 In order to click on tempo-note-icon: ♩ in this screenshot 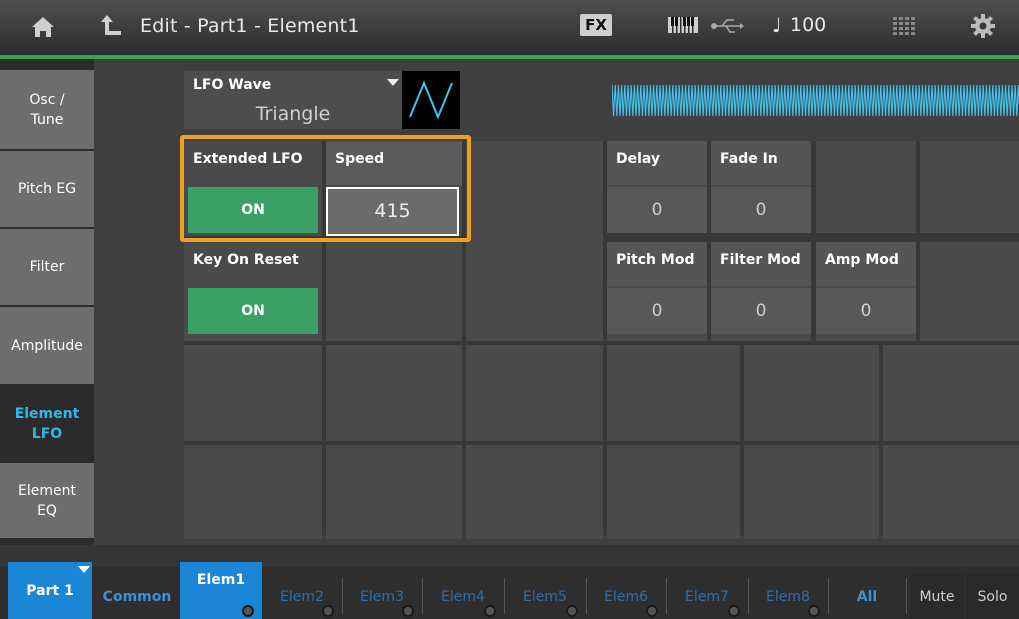, I will do `click(777, 25)`.